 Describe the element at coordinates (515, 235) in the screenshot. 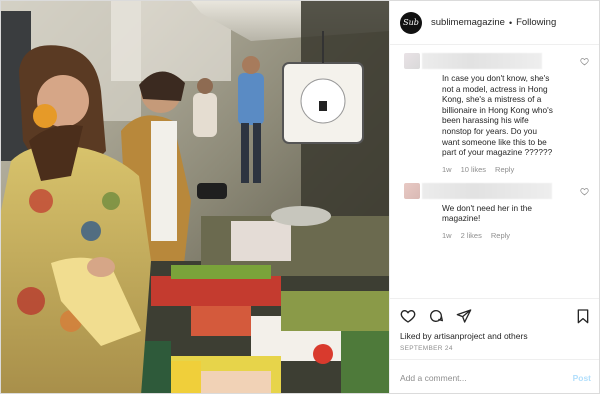

I see `comment-meta: 1w 2 likes Reply` at that location.